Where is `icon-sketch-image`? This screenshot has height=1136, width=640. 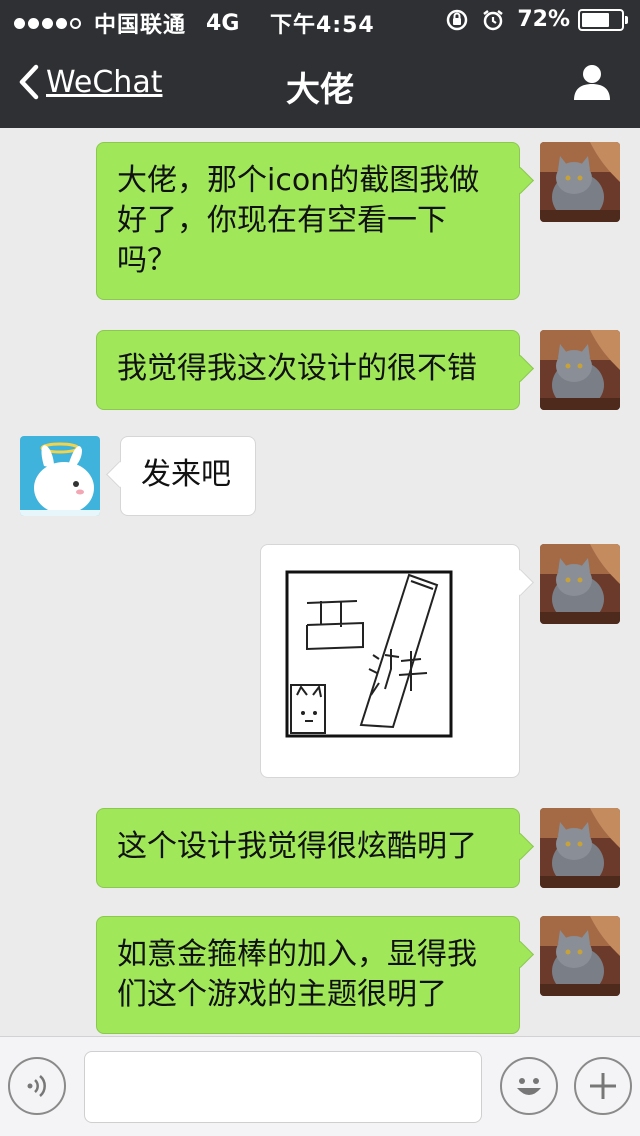 icon-sketch-image is located at coordinates (391, 662).